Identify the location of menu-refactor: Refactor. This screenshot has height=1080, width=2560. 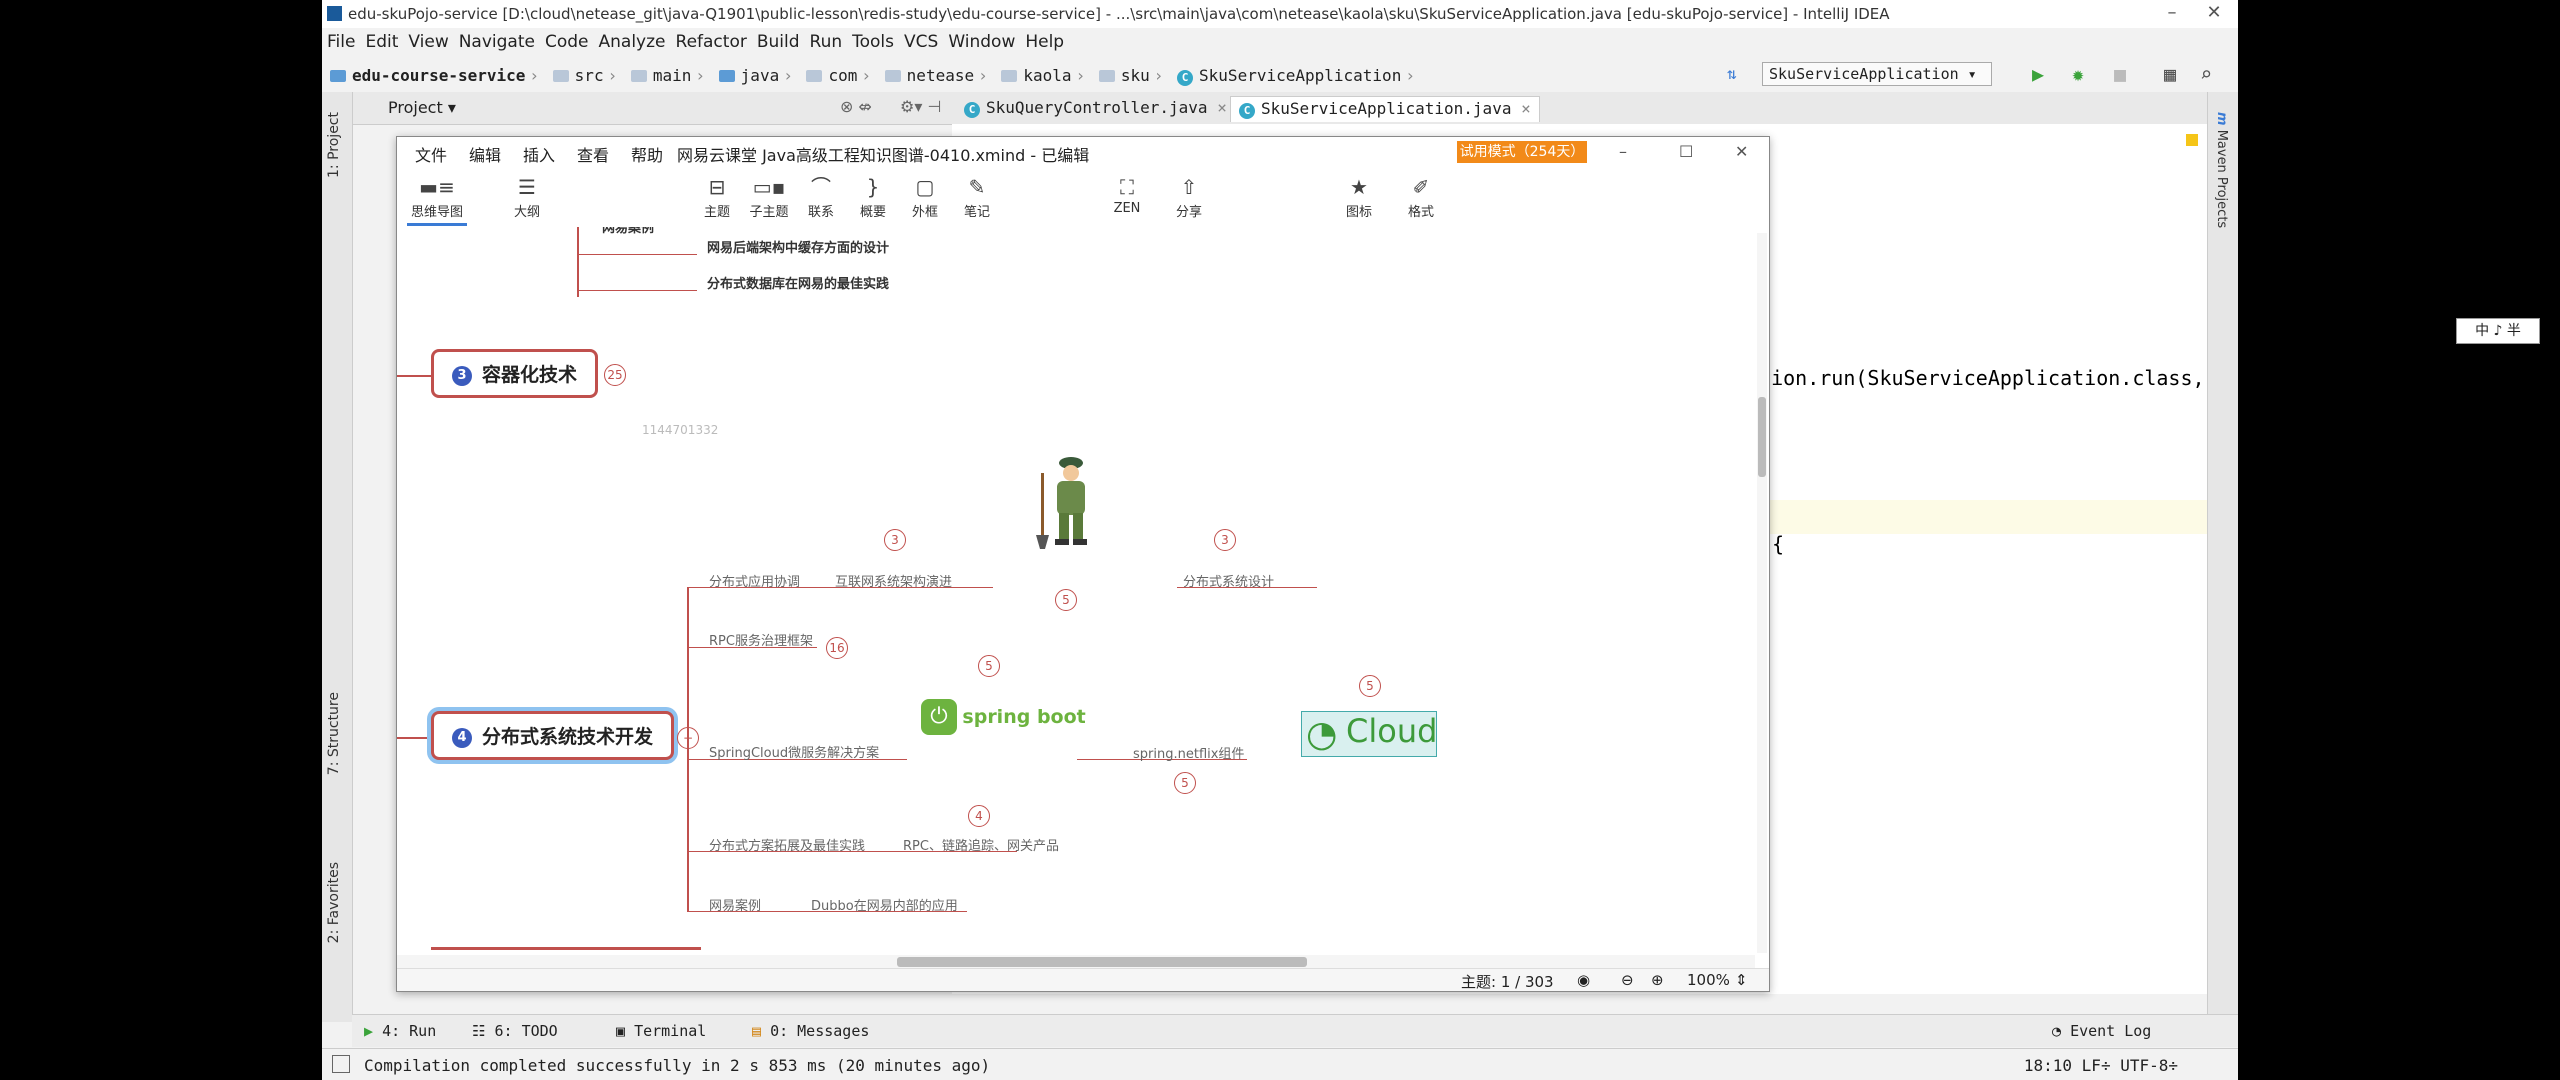
(711, 40).